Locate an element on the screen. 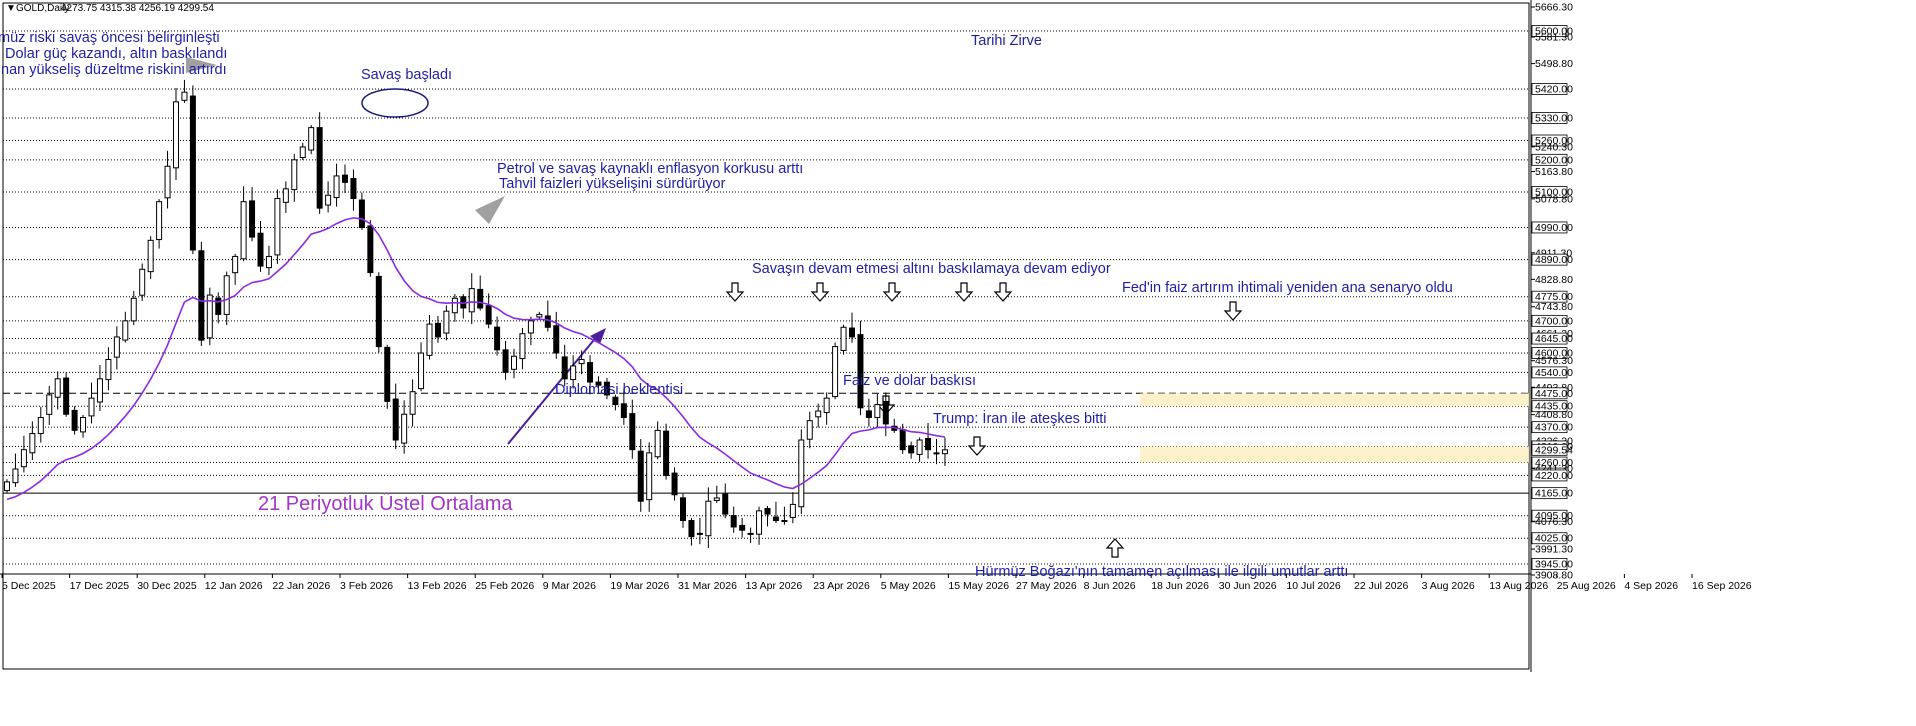 The width and height of the screenshot is (1916, 726). price-tick-label: 5498.80 is located at coordinates (1554, 64).